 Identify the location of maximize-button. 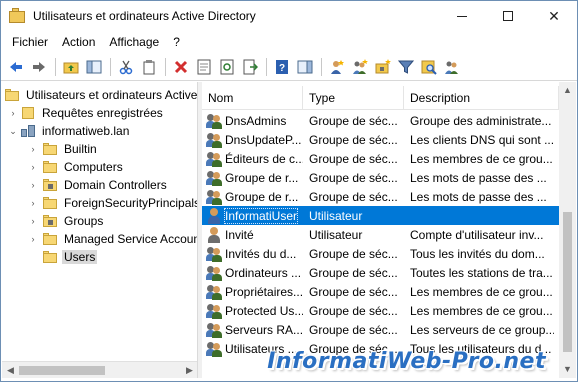
(508, 16).